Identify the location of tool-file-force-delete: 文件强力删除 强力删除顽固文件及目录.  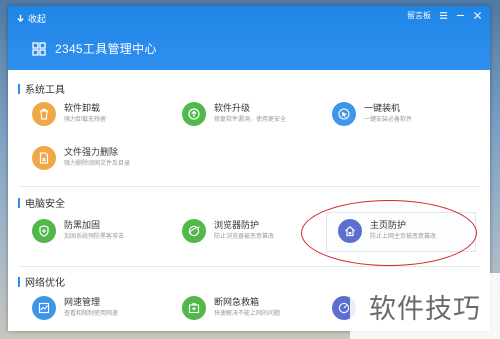
(81, 158).